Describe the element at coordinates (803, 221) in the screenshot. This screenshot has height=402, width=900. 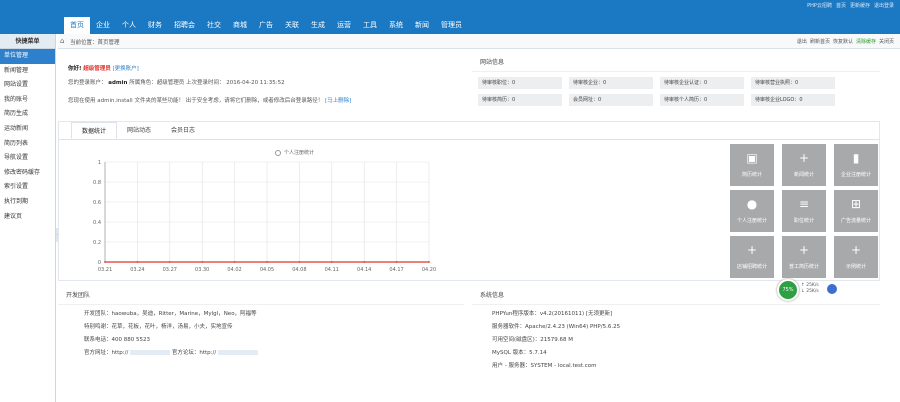
I see `stat-tile-label: 职位统计` at that location.